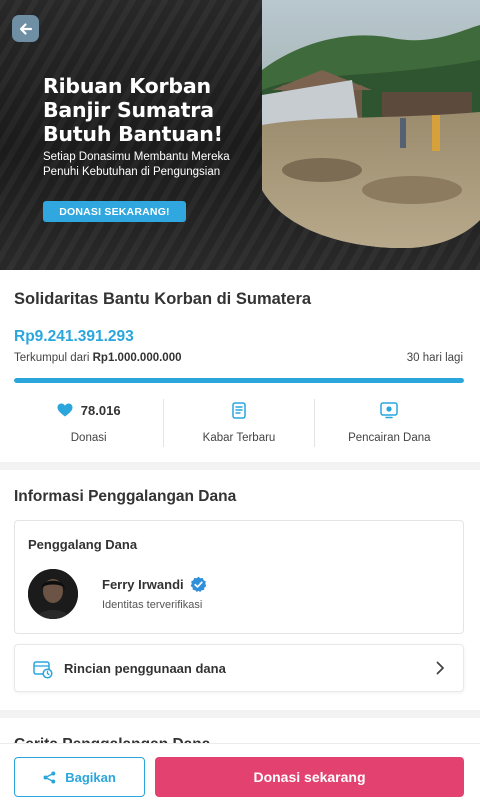 The height and width of the screenshot is (811, 480). I want to click on banner-donate-button: DONASI SEKARANG!, so click(114, 211).